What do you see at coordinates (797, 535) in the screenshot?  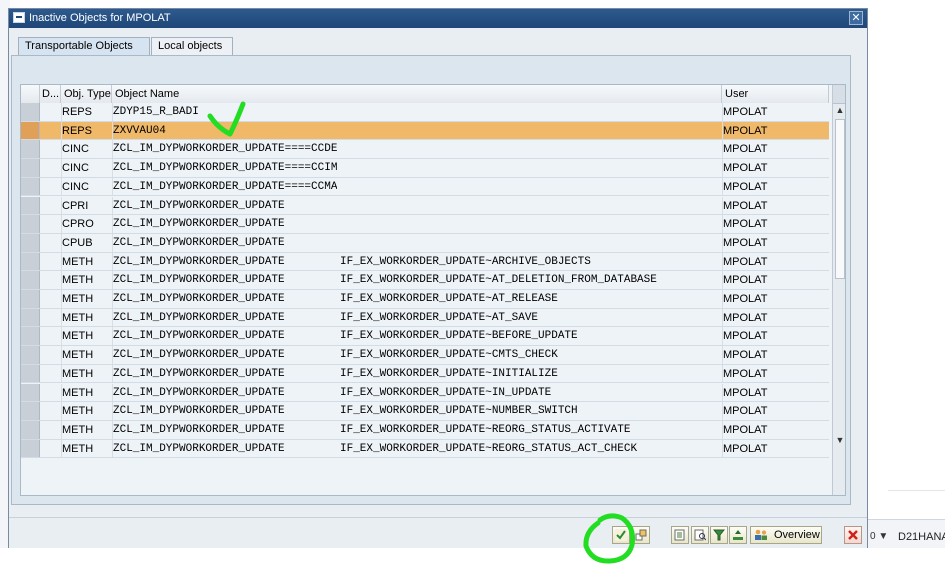 I see `overview-label: Overview` at bounding box center [797, 535].